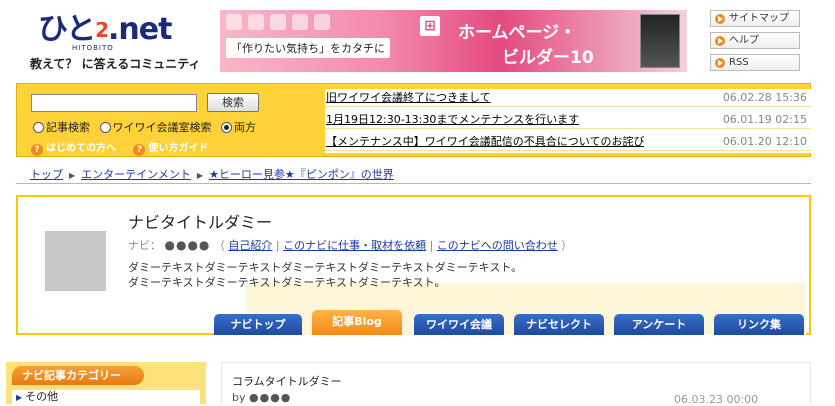  I want to click on news-date: 06.01.19 02:15, so click(764, 119).